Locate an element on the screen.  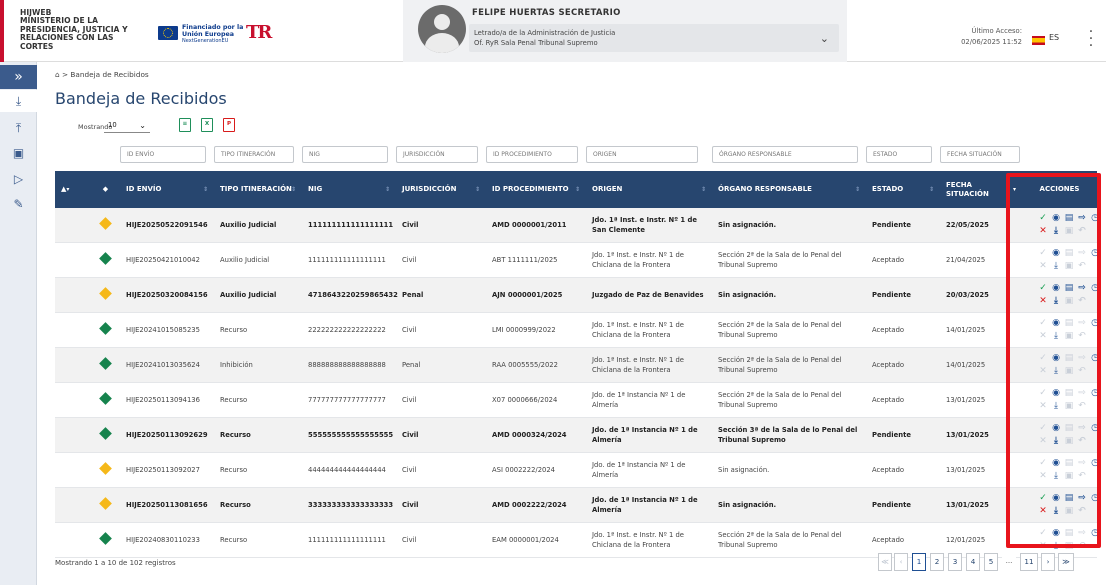
cell-id-envio: HIJE20250522091546 is located at coordinates (167, 225).